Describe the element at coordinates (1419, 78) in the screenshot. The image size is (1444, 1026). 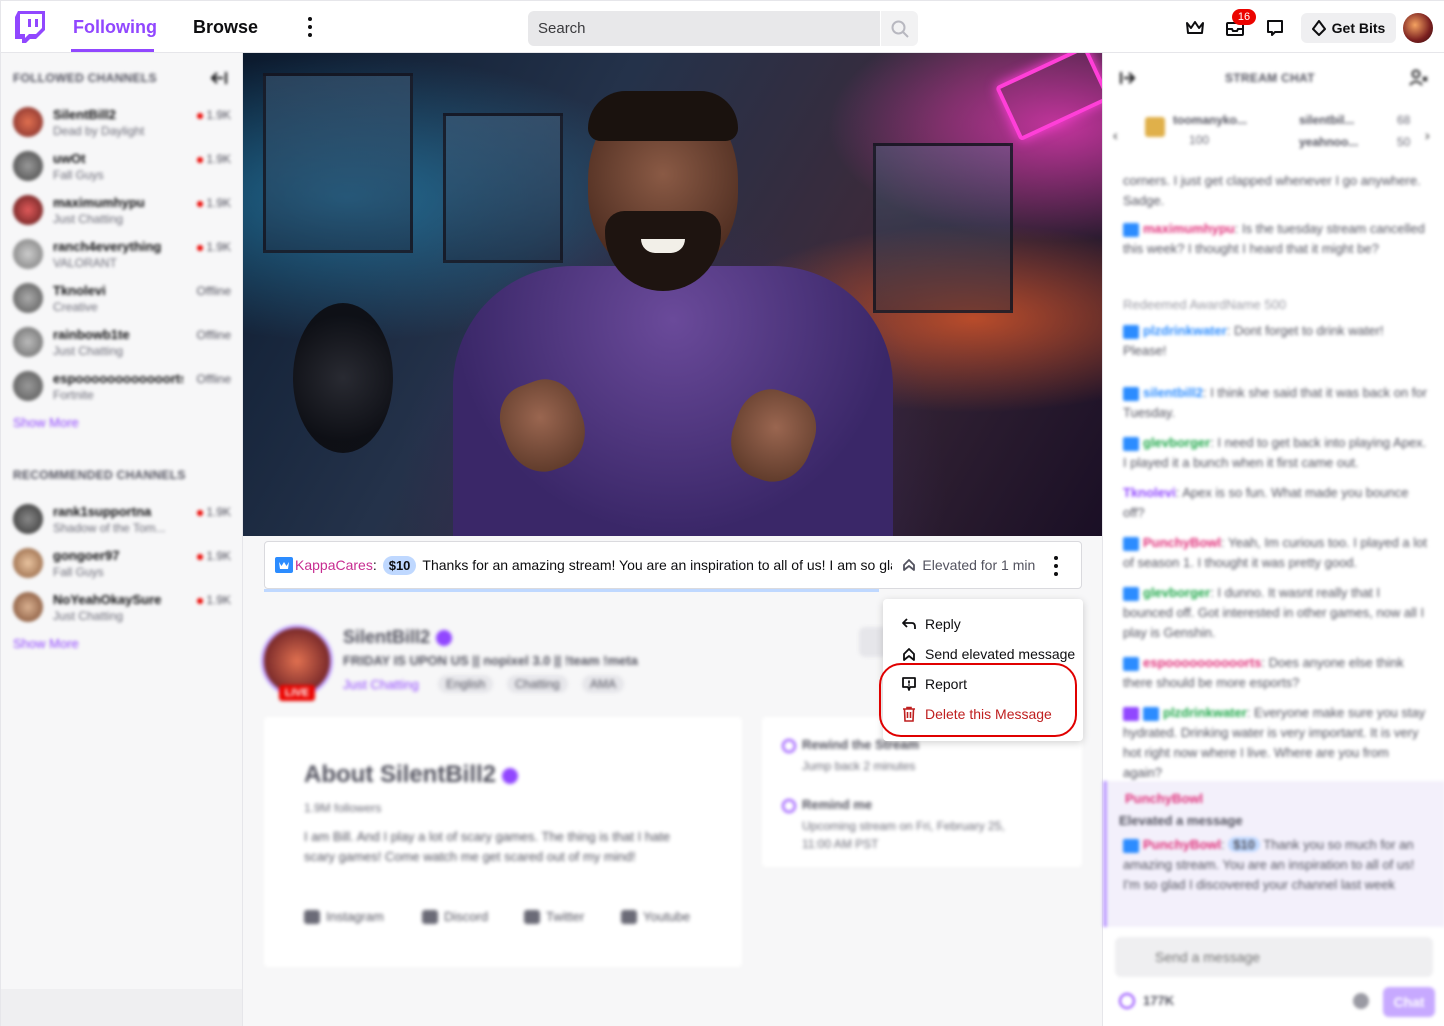
I see `community-icon` at that location.